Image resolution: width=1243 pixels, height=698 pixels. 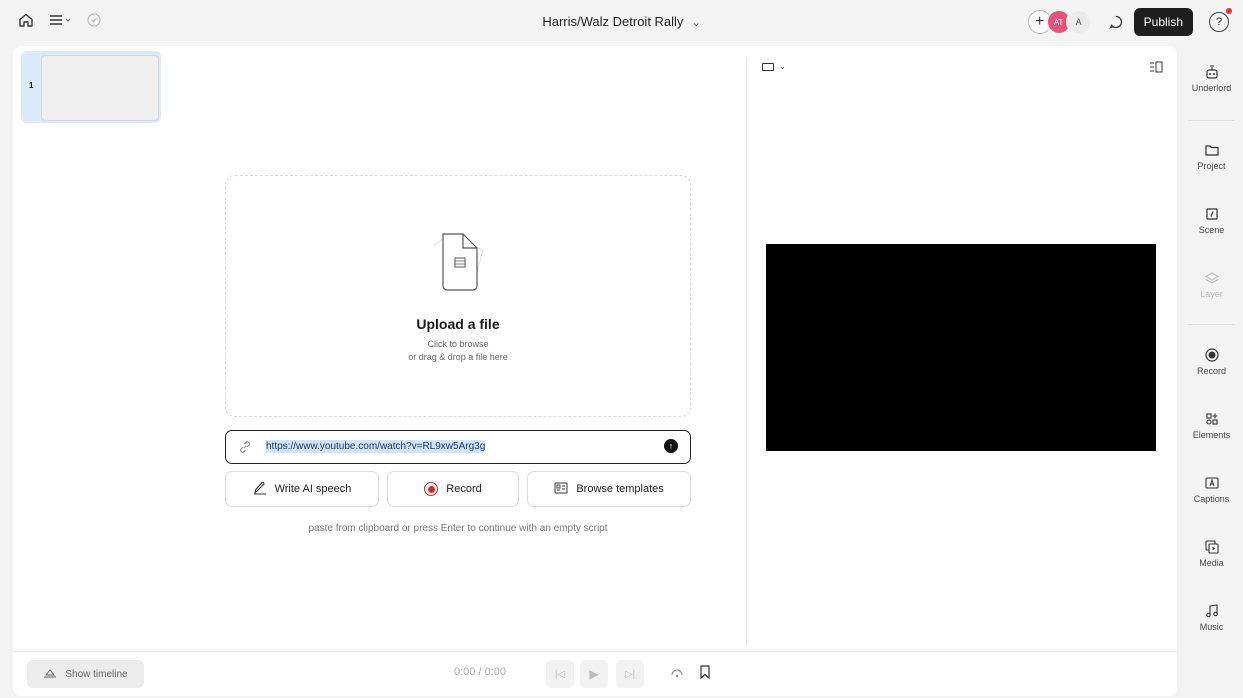 What do you see at coordinates (1211, 419) in the screenshot?
I see `elements-icon` at bounding box center [1211, 419].